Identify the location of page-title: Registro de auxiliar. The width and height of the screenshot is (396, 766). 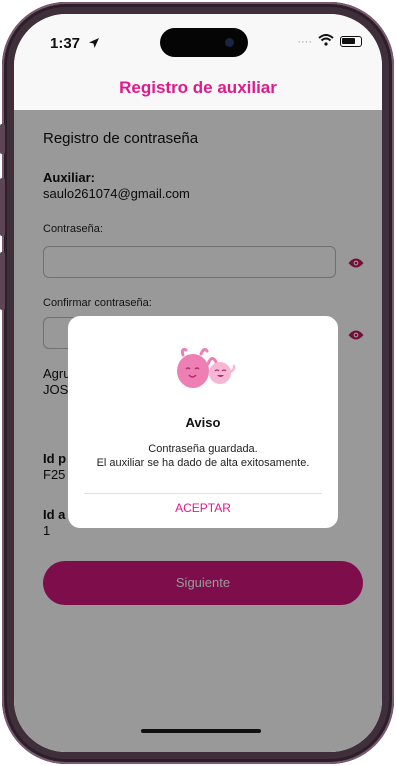
(198, 87).